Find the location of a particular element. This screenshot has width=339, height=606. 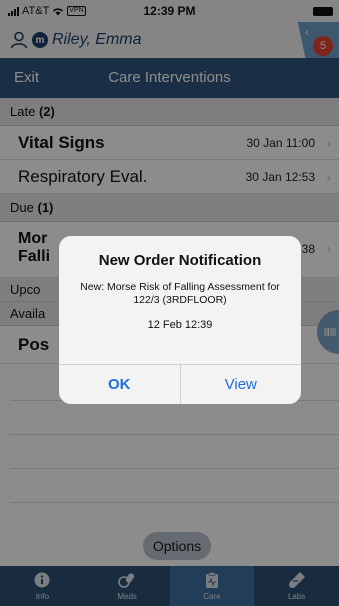

dialog-buttons: OK View is located at coordinates (180, 384).